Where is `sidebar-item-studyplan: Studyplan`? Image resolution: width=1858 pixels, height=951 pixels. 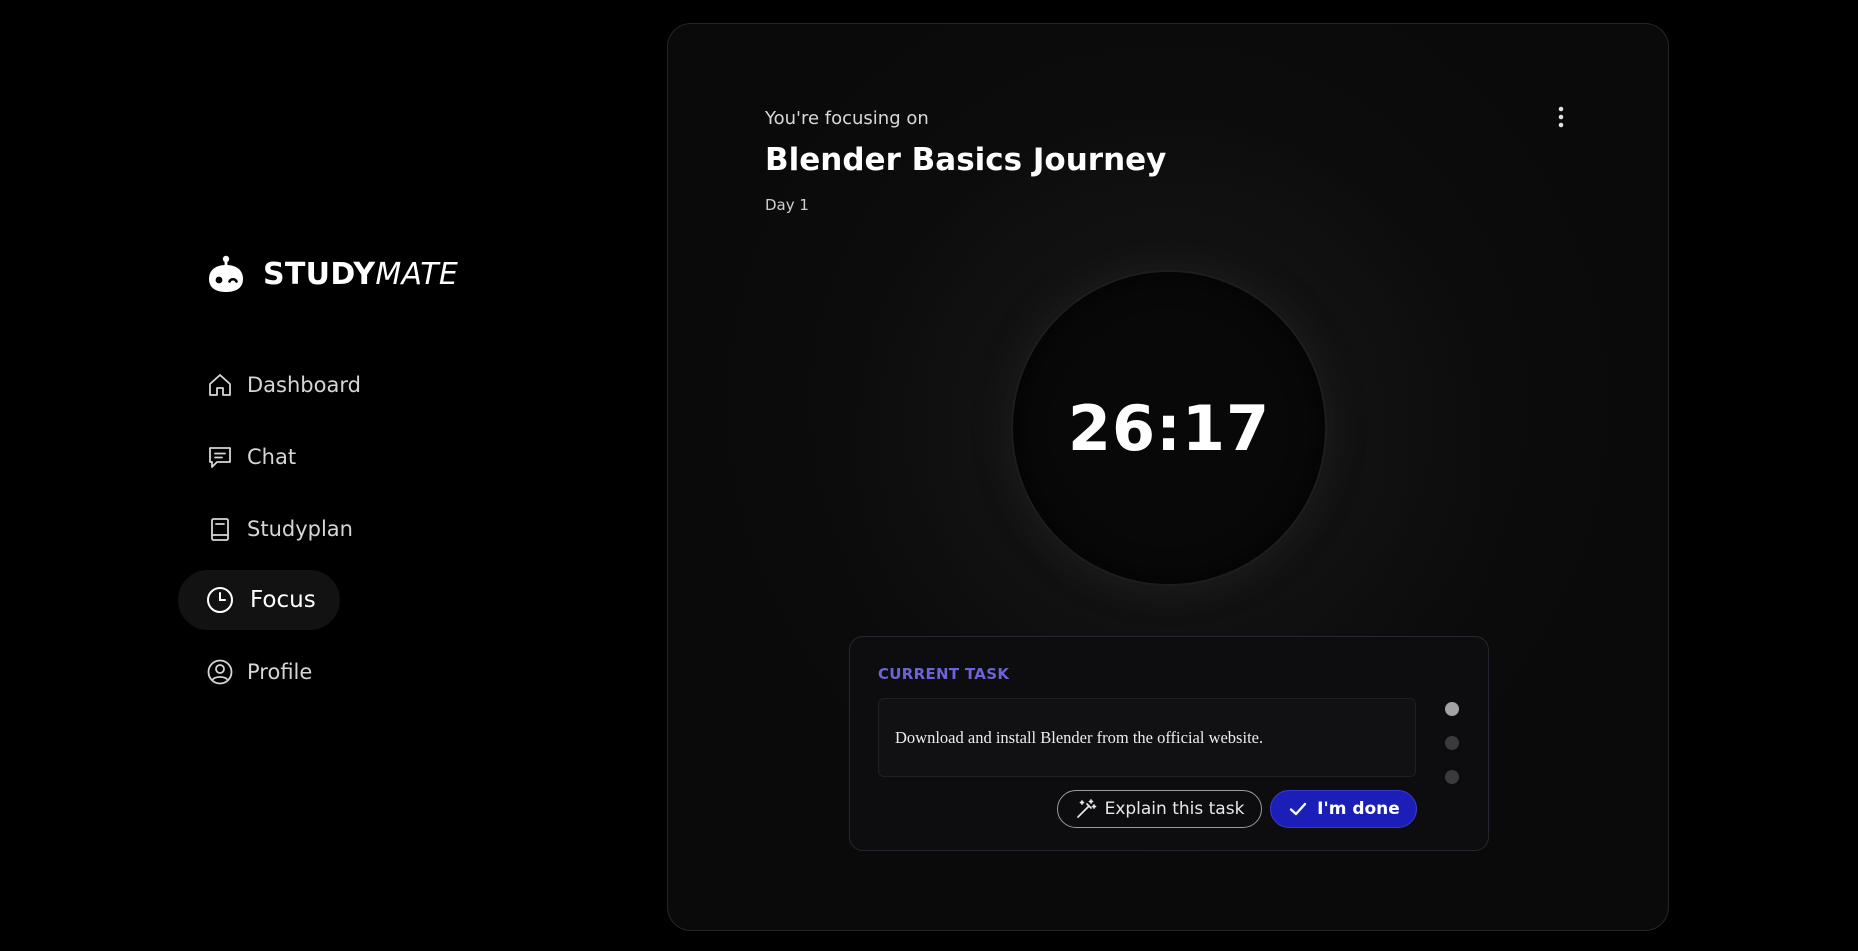
sidebar-item-studyplan: Studyplan is located at coordinates (278, 529).